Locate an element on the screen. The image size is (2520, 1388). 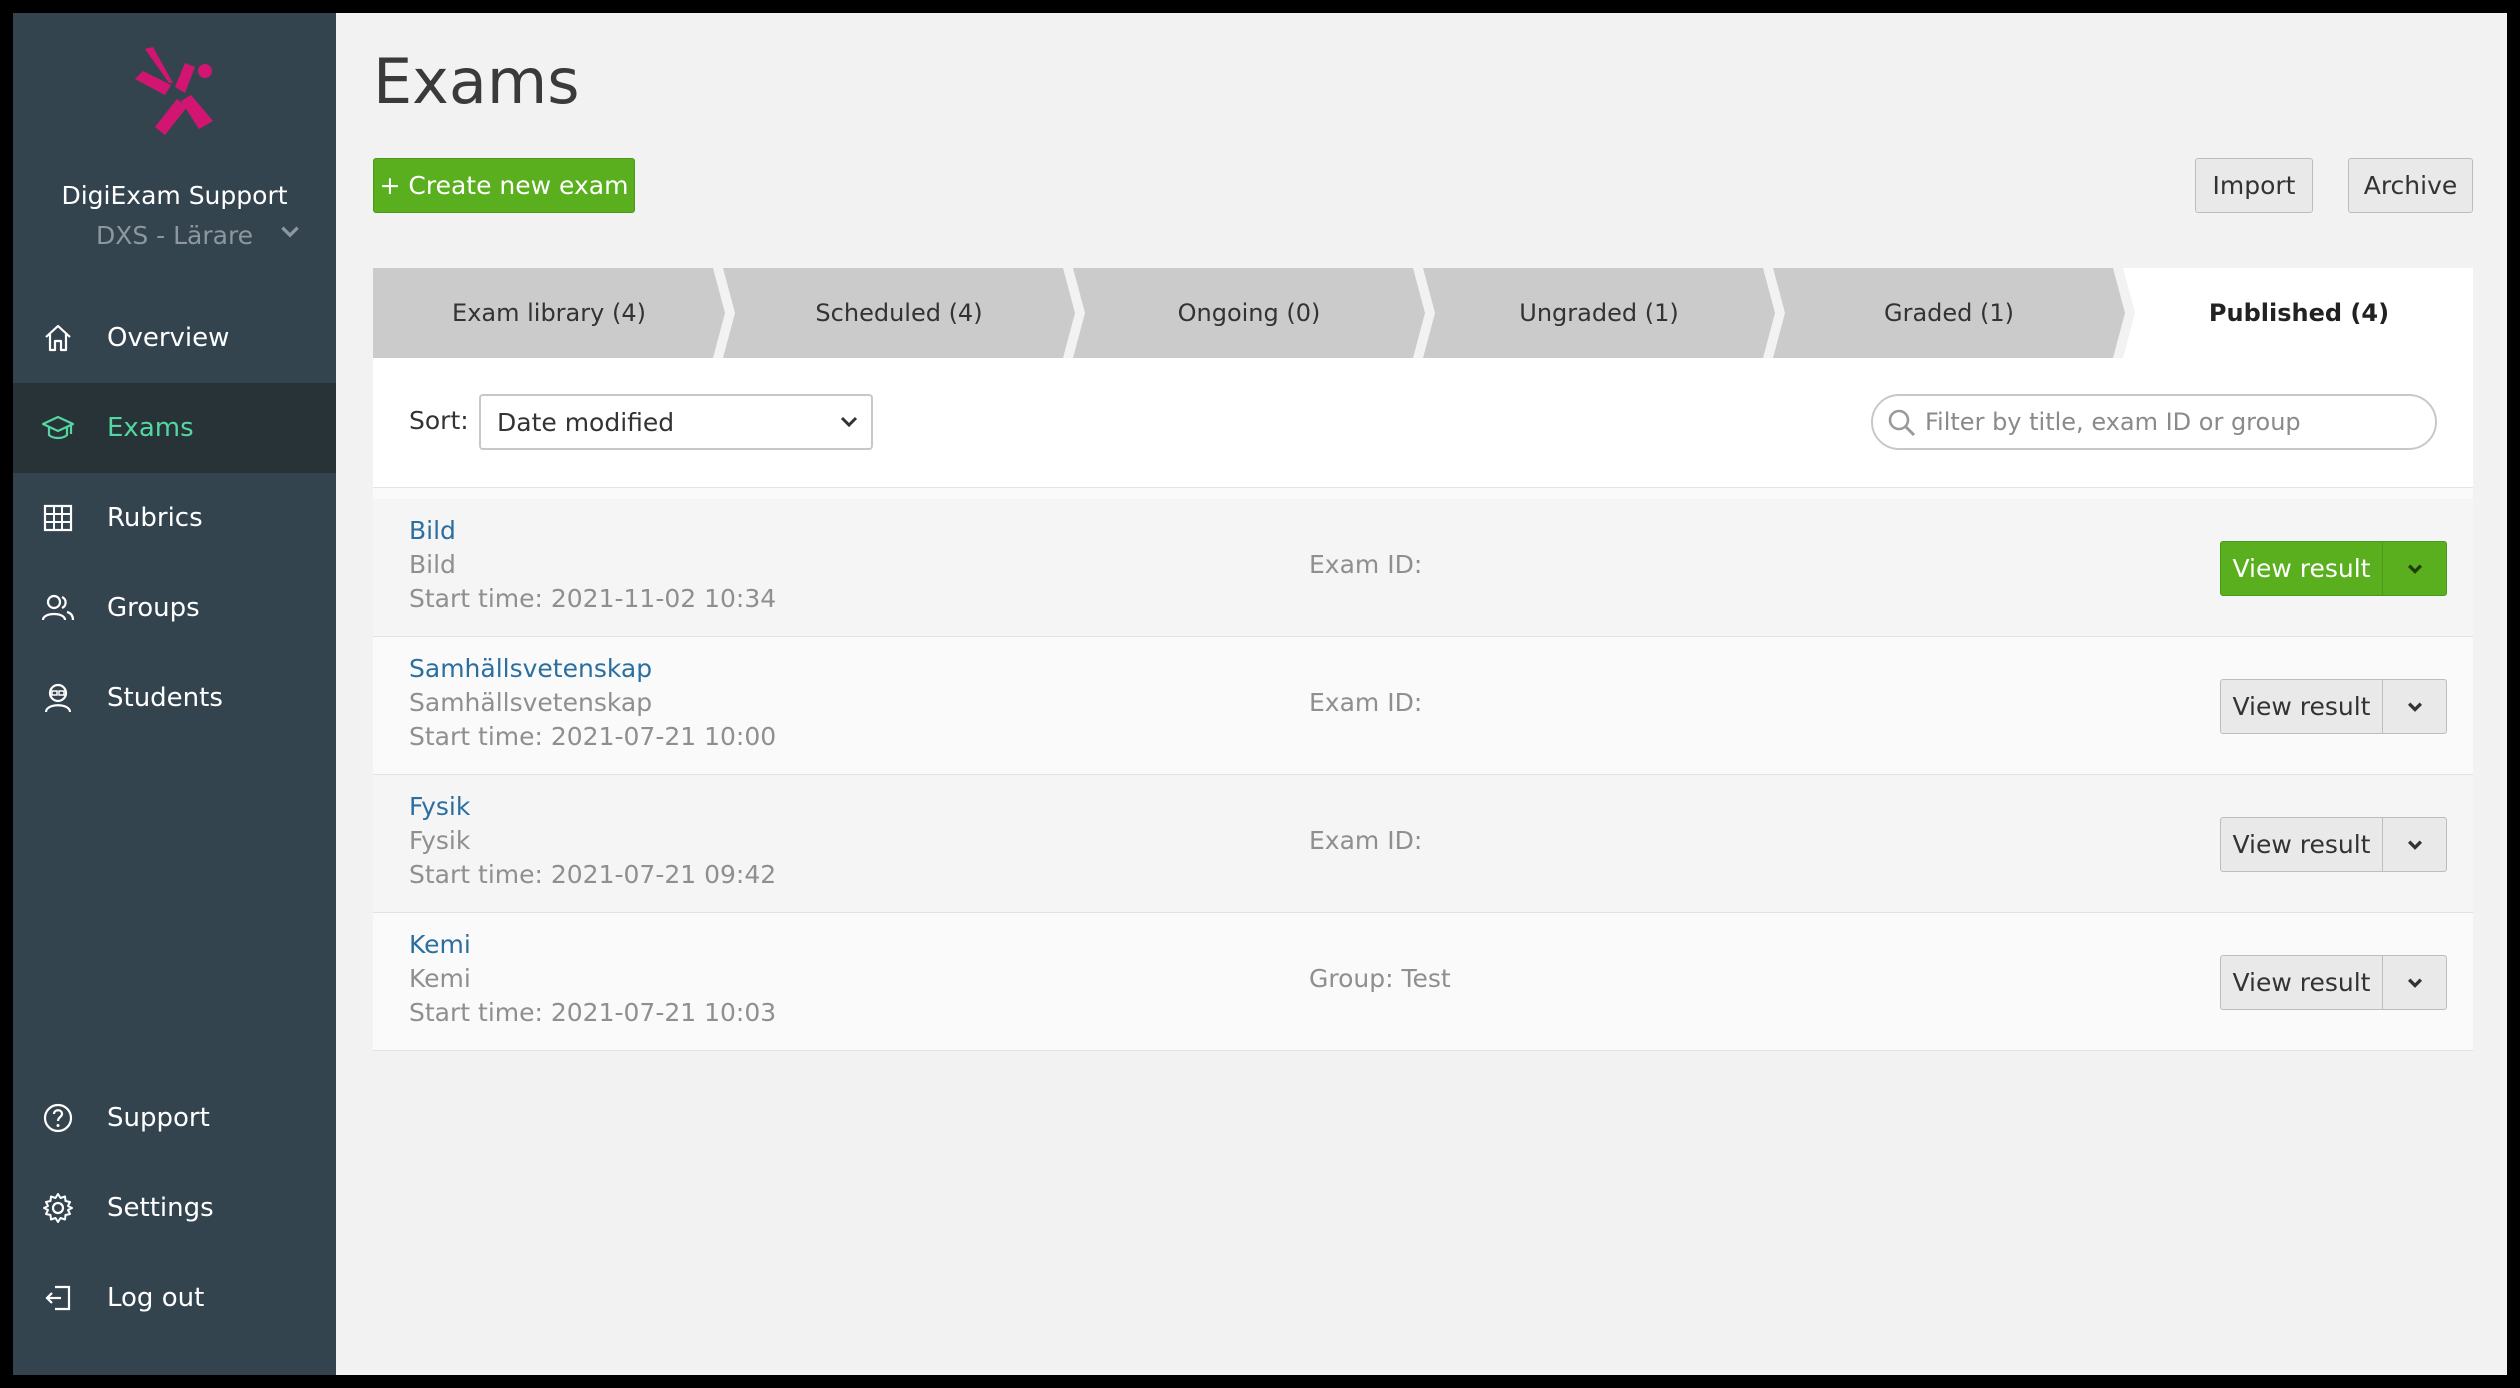
tab-label: Graded (1) is located at coordinates (1949, 313).